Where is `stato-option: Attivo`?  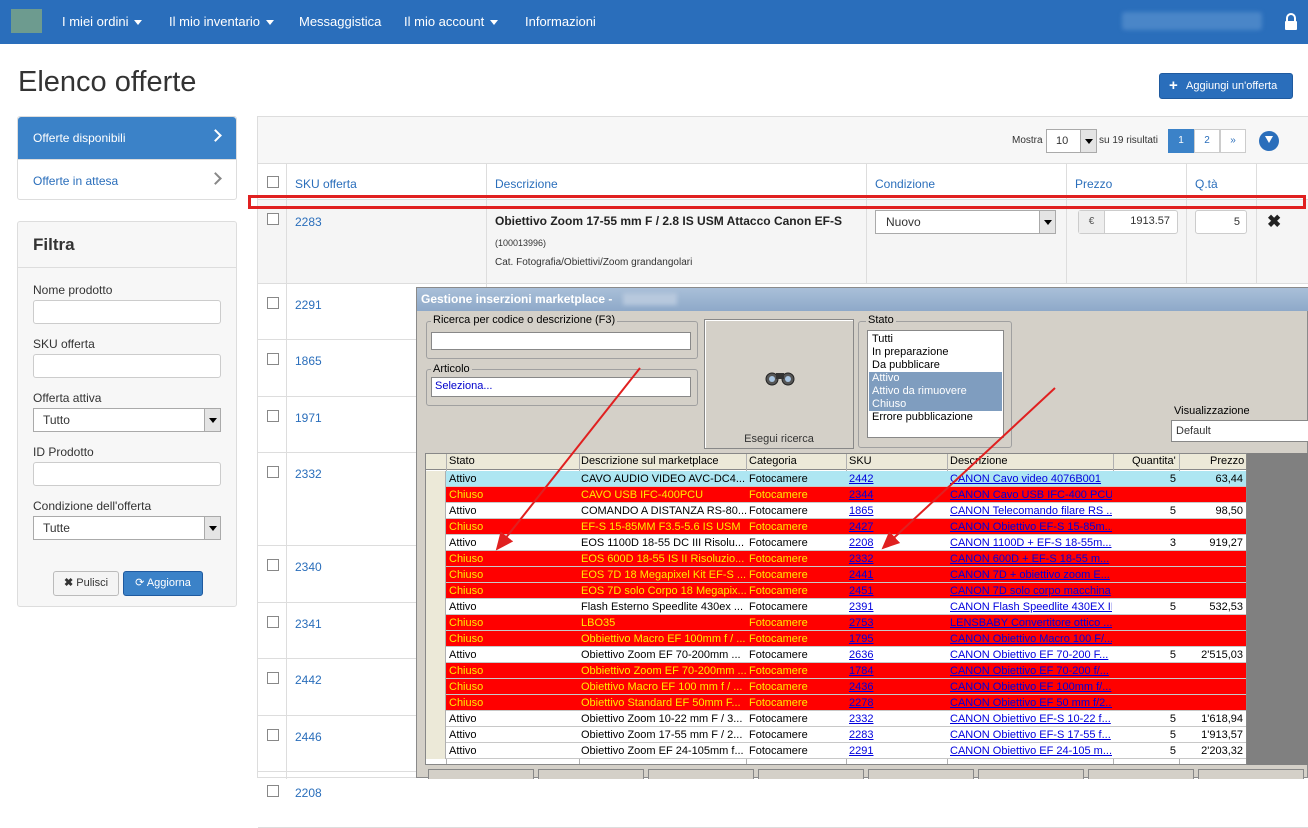
stato-option: Attivo is located at coordinates (935, 378).